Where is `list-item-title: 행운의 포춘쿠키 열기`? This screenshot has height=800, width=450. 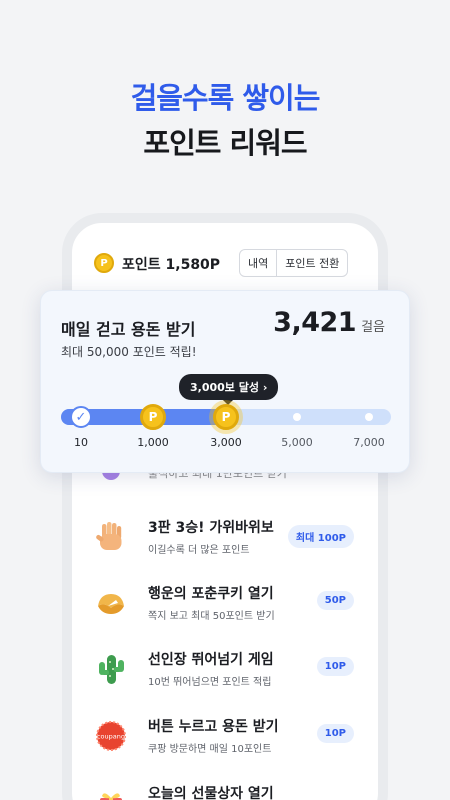 list-item-title: 행운의 포춘쿠키 열기 is located at coordinates (211, 594).